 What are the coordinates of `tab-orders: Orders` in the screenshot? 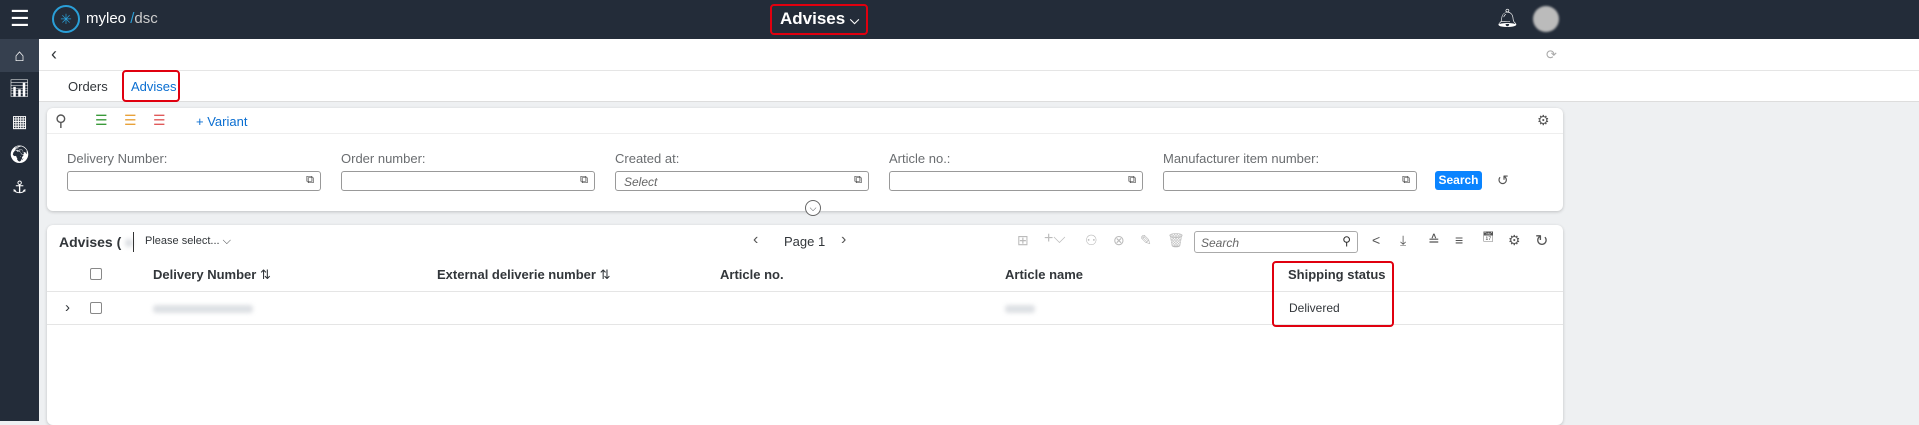 It's located at (88, 86).